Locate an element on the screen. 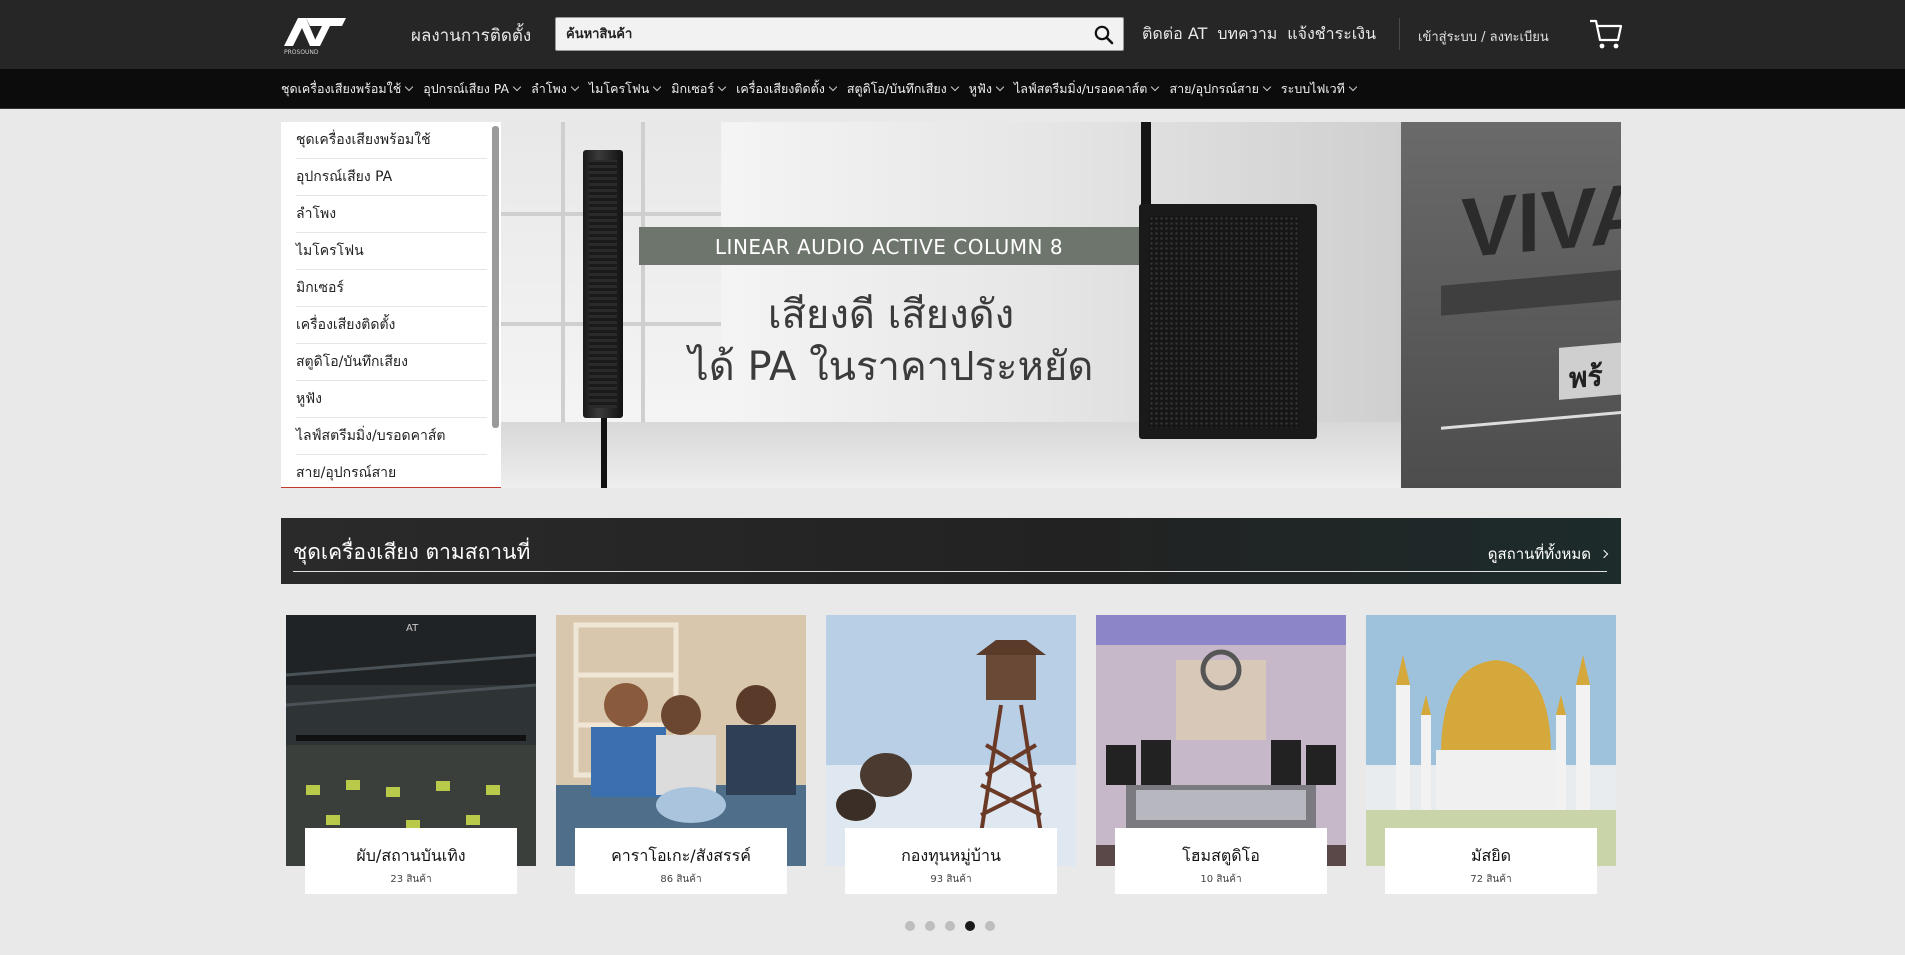 Image resolution: width=1905 pixels, height=955 pixels. installation-works-link: ผลงานการติดตั้ง is located at coordinates (471, 35).